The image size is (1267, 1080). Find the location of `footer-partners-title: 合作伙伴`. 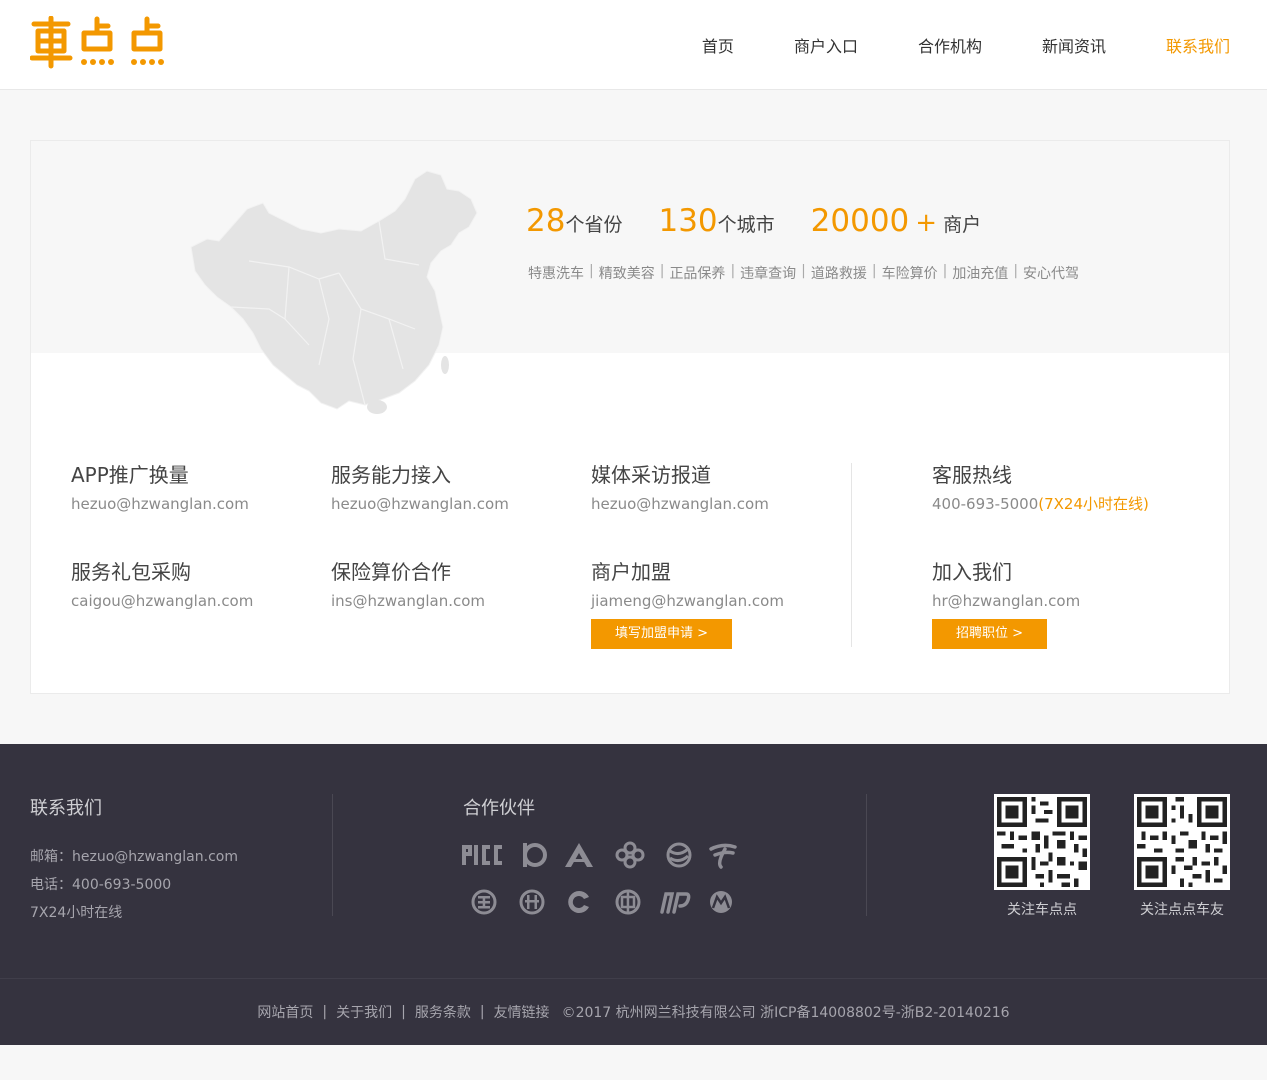

footer-partners-title: 合作伙伴 is located at coordinates (499, 808).